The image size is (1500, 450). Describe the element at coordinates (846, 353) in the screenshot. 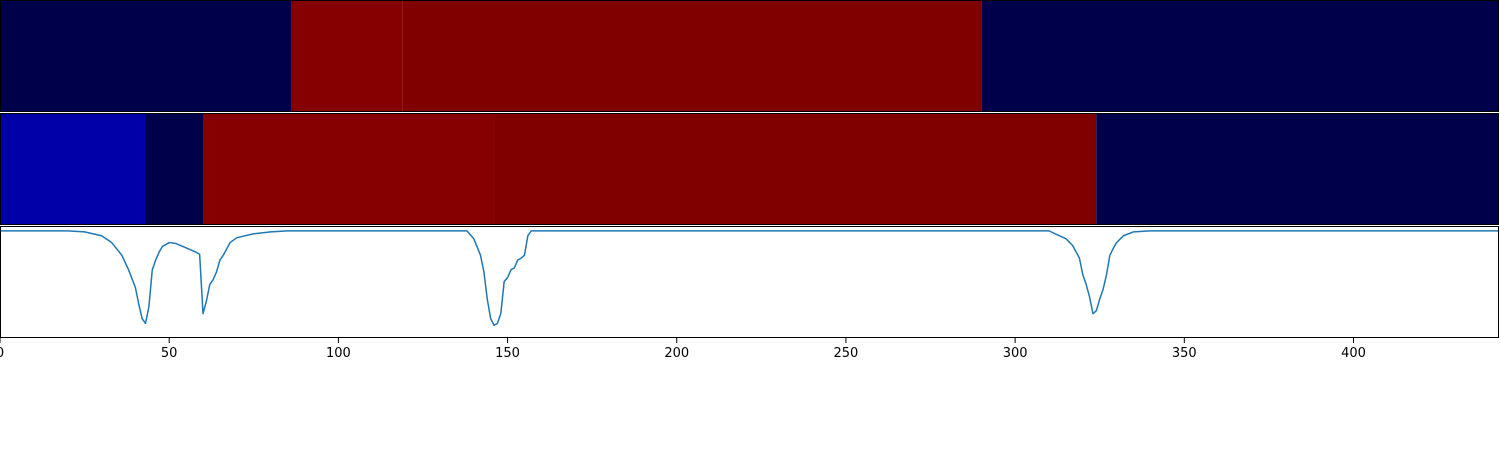

I see `x-tick-label: 250` at that location.